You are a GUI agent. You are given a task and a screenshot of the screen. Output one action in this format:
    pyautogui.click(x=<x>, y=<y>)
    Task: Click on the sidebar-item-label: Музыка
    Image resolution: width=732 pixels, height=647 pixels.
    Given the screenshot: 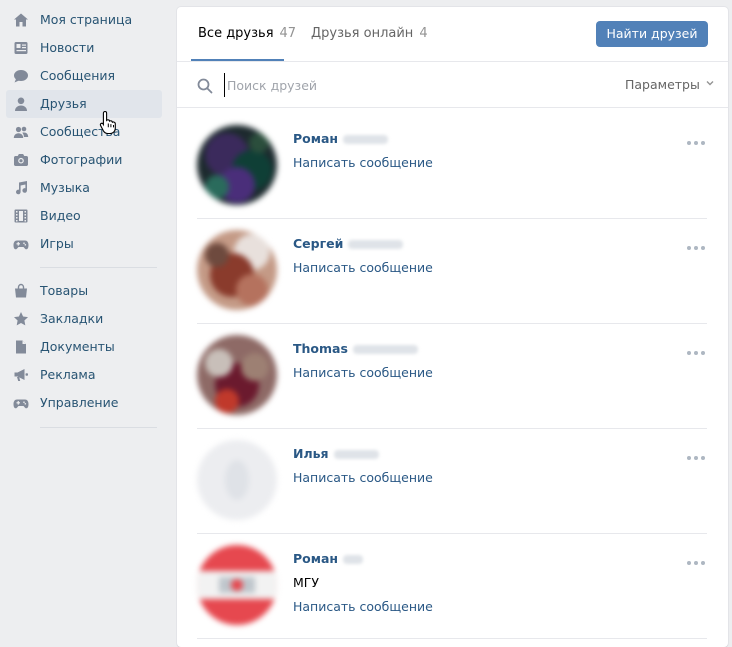 What is the action you would take?
    pyautogui.click(x=65, y=187)
    